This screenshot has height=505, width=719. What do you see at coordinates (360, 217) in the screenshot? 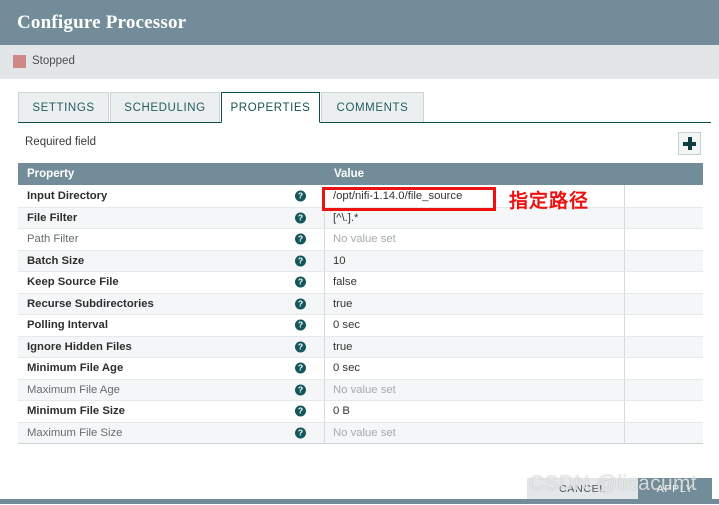
I see `table-row: File Filter? [^\.].*` at bounding box center [360, 217].